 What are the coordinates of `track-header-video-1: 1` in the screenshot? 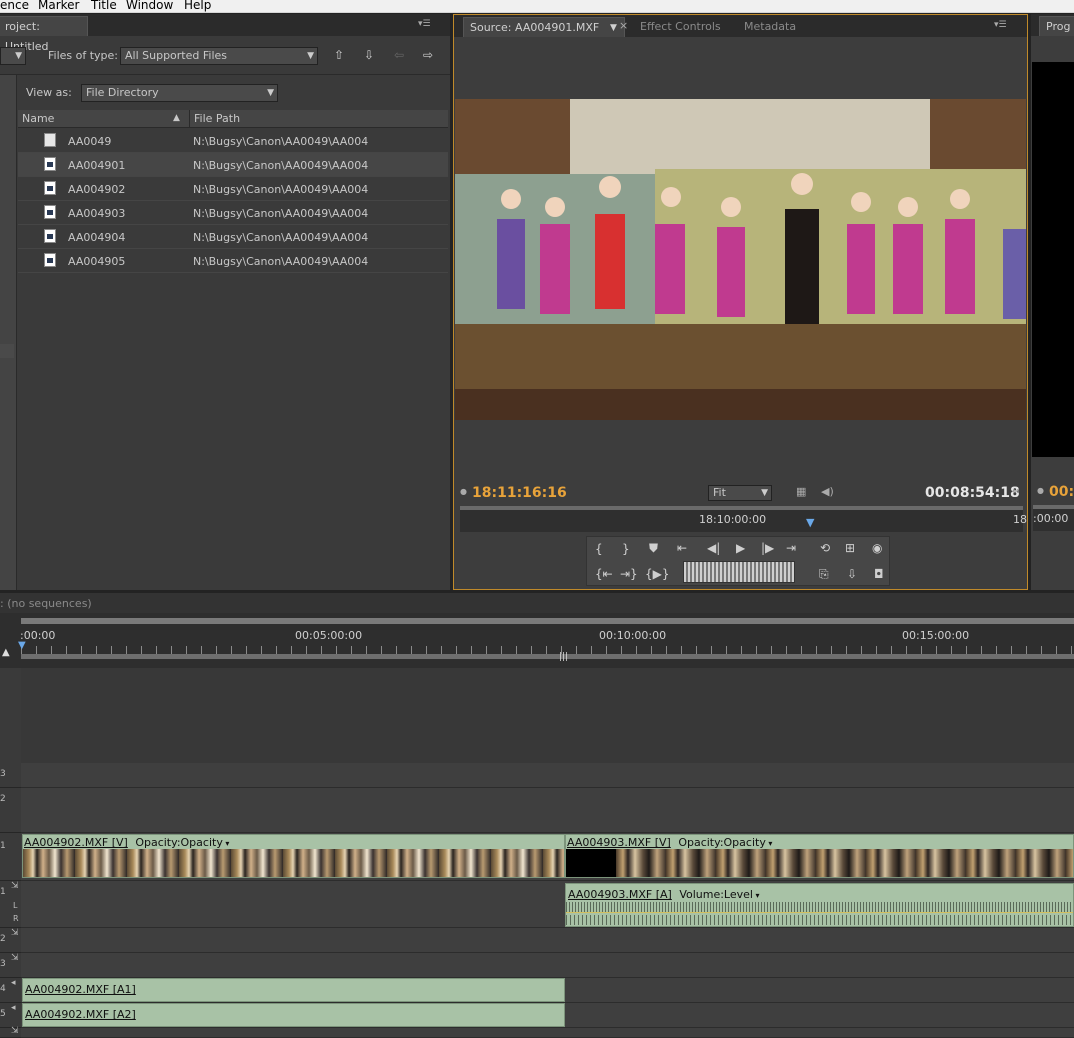 It's located at (10, 857).